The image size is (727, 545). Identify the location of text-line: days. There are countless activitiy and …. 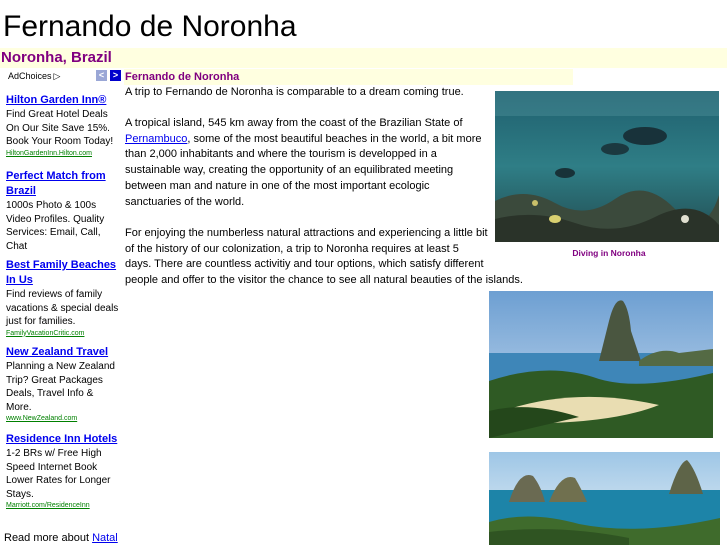
(304, 264).